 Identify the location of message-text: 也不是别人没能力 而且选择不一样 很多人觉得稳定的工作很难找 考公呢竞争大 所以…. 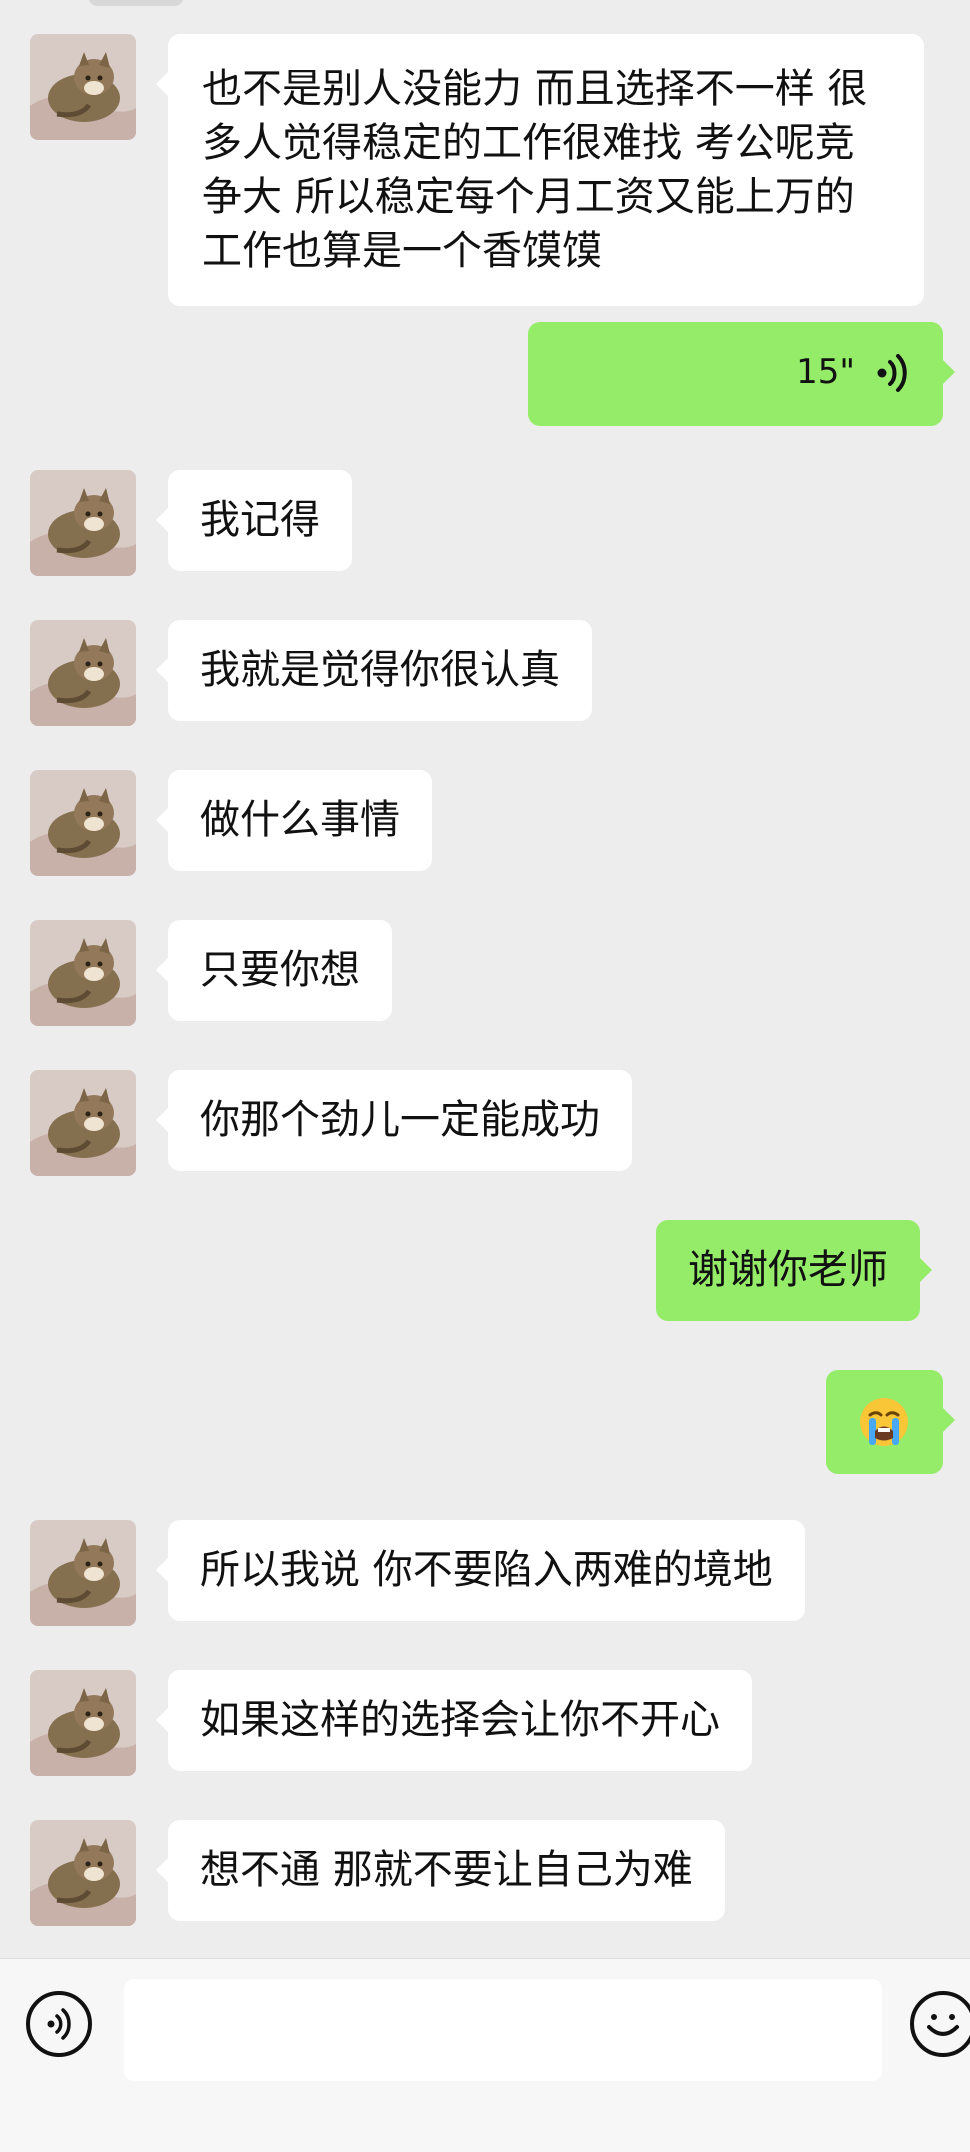
(535, 170).